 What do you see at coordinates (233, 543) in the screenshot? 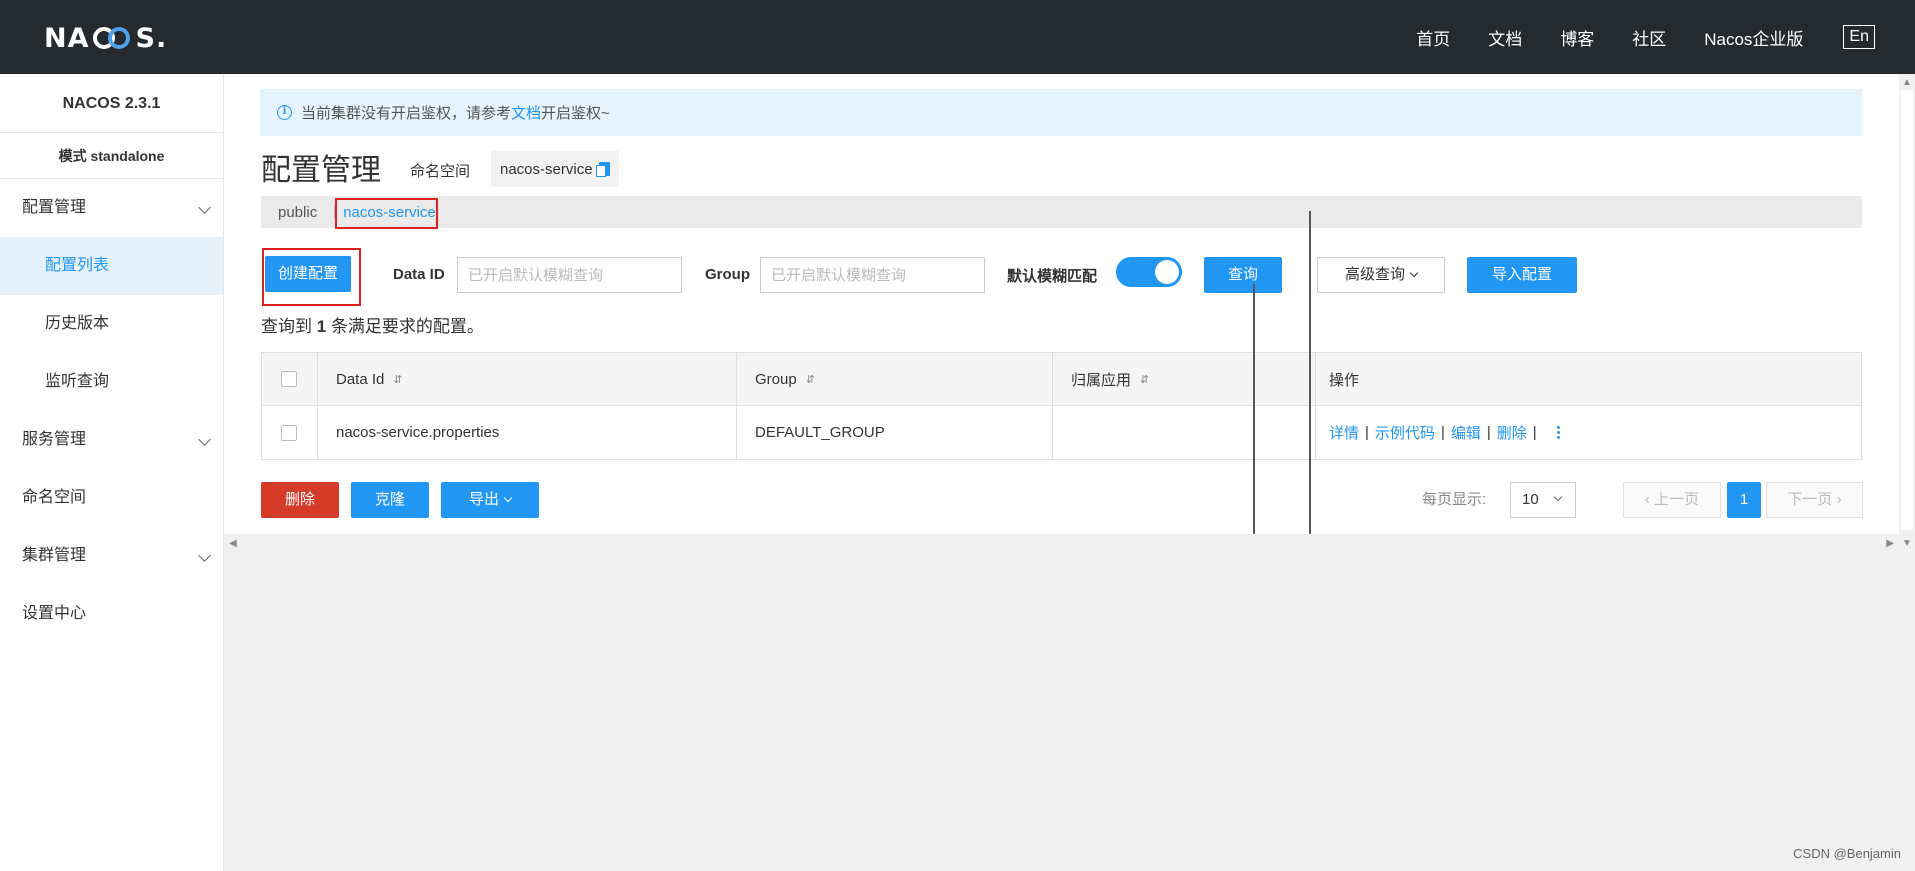
I see `scroll-left-icon: ◀` at bounding box center [233, 543].